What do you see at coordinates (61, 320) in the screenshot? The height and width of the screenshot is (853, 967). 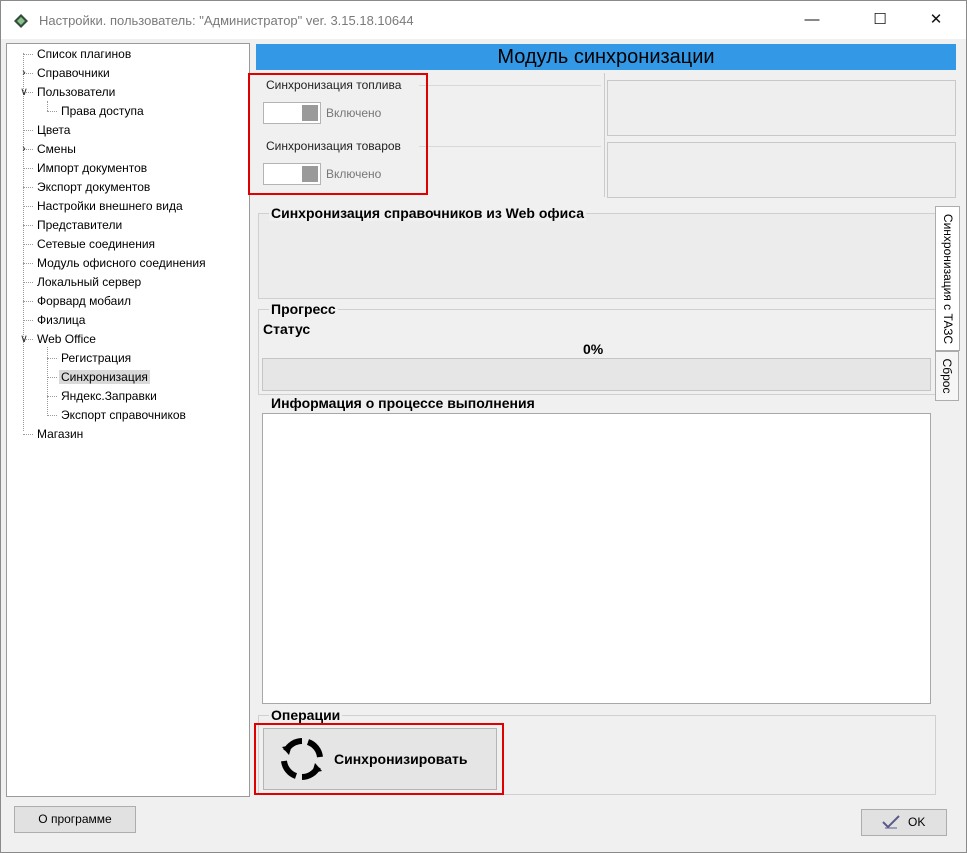 I see `tree-item-individuals: Физлица` at bounding box center [61, 320].